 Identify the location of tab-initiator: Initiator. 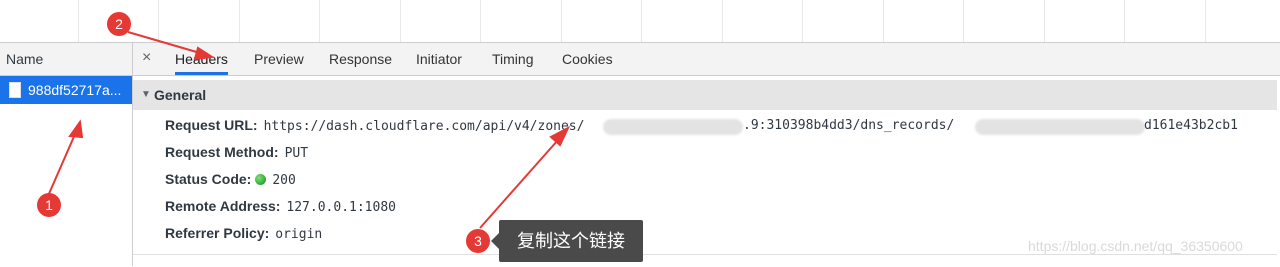
(439, 59).